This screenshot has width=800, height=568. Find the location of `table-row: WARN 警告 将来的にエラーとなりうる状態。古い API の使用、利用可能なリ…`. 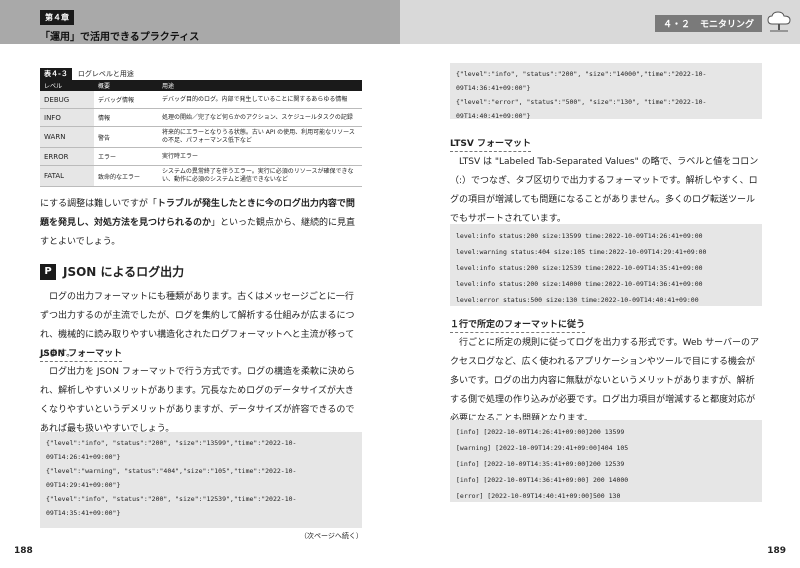

table-row: WARN 警告 将来的にエラーとなりうる状態。古い API の使用、利用可能なリ… is located at coordinates (201, 137).